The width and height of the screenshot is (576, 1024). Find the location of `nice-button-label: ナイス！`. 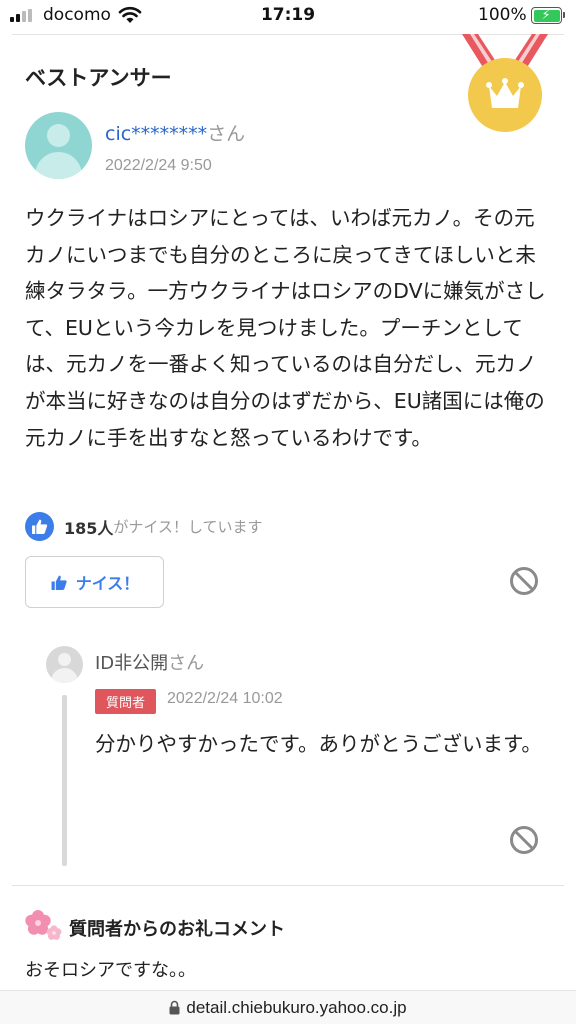

nice-button-label: ナイス！ is located at coordinates (108, 582).